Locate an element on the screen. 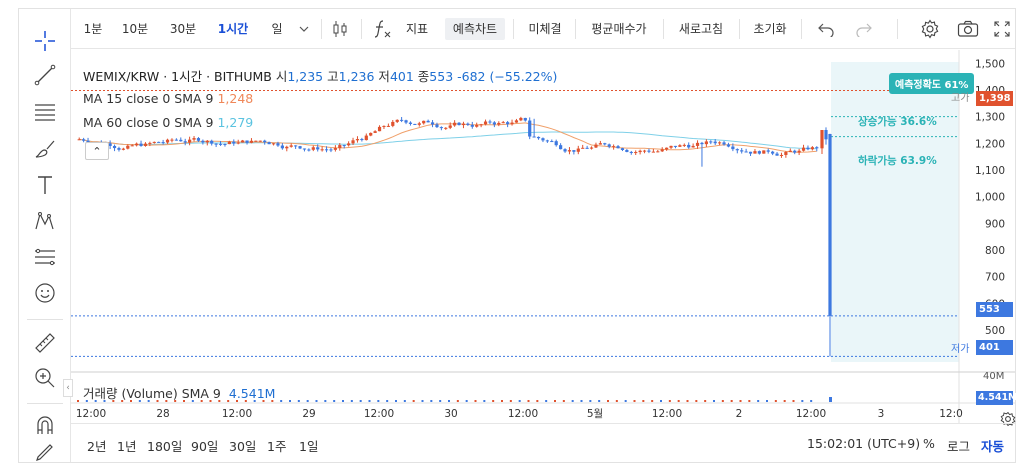 The height and width of the screenshot is (469, 1028). auto-toggle: 자동 is located at coordinates (992, 445).